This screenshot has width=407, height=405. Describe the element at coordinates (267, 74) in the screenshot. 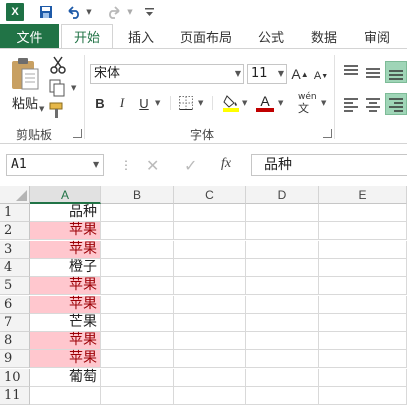

I see `font-size-combo: 11 ▼` at that location.